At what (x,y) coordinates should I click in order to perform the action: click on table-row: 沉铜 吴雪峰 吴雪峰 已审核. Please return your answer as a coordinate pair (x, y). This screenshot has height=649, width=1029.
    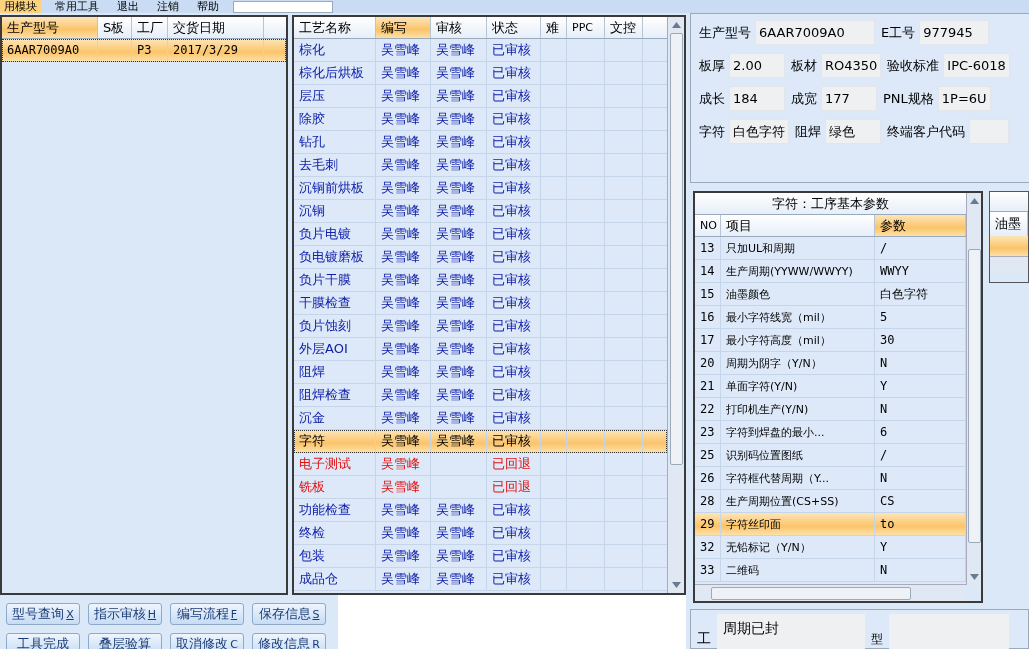
    Looking at the image, I should click on (480, 211).